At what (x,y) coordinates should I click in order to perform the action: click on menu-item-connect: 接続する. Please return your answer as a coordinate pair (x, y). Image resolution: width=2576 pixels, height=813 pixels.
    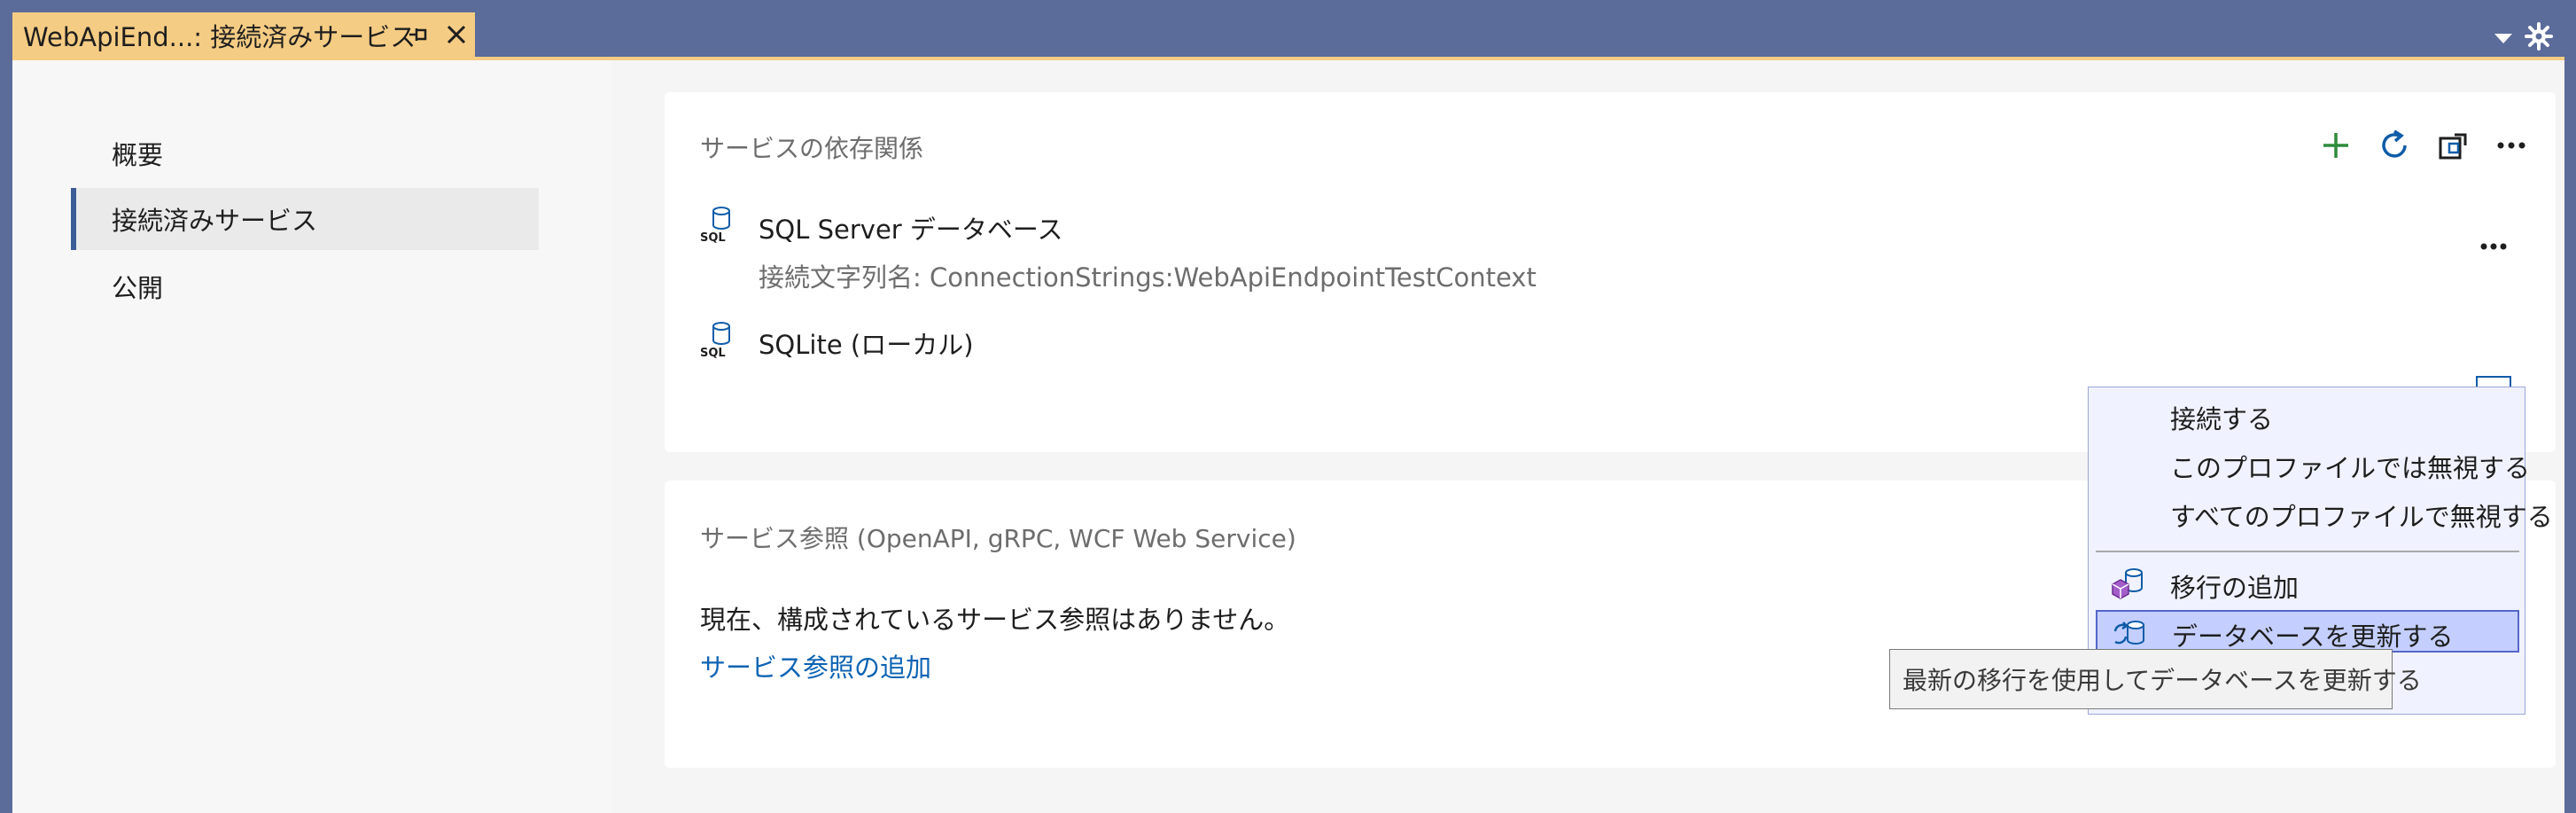
    Looking at the image, I should click on (2307, 414).